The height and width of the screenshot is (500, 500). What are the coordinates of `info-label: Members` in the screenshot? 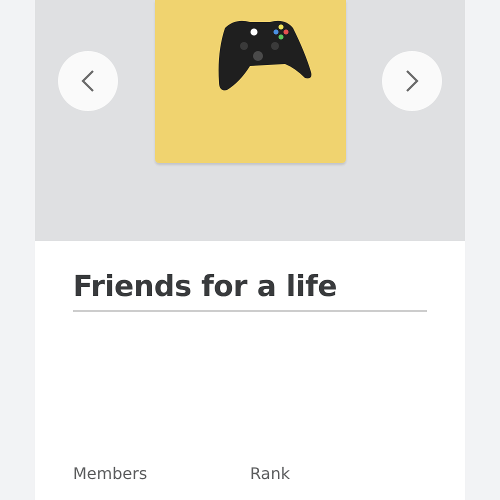 It's located at (110, 473).